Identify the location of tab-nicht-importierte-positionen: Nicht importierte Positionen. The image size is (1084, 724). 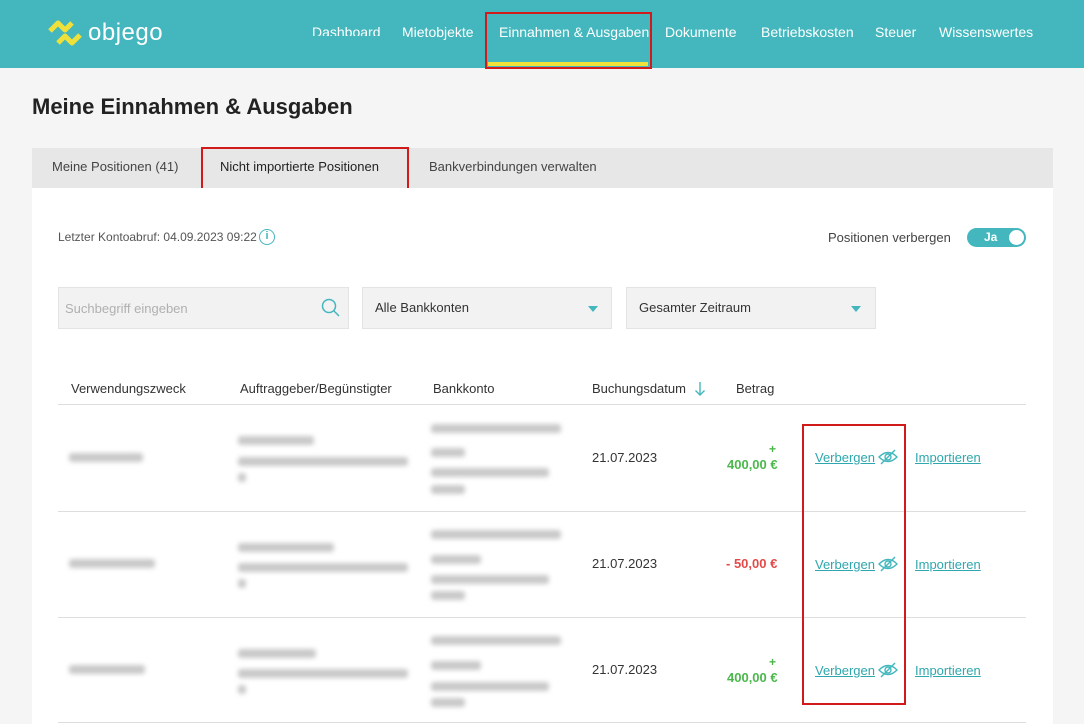
(299, 166).